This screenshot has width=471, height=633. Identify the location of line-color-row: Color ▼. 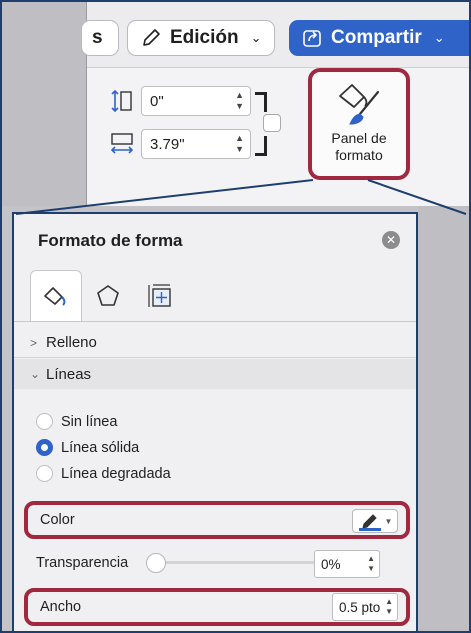
(217, 520).